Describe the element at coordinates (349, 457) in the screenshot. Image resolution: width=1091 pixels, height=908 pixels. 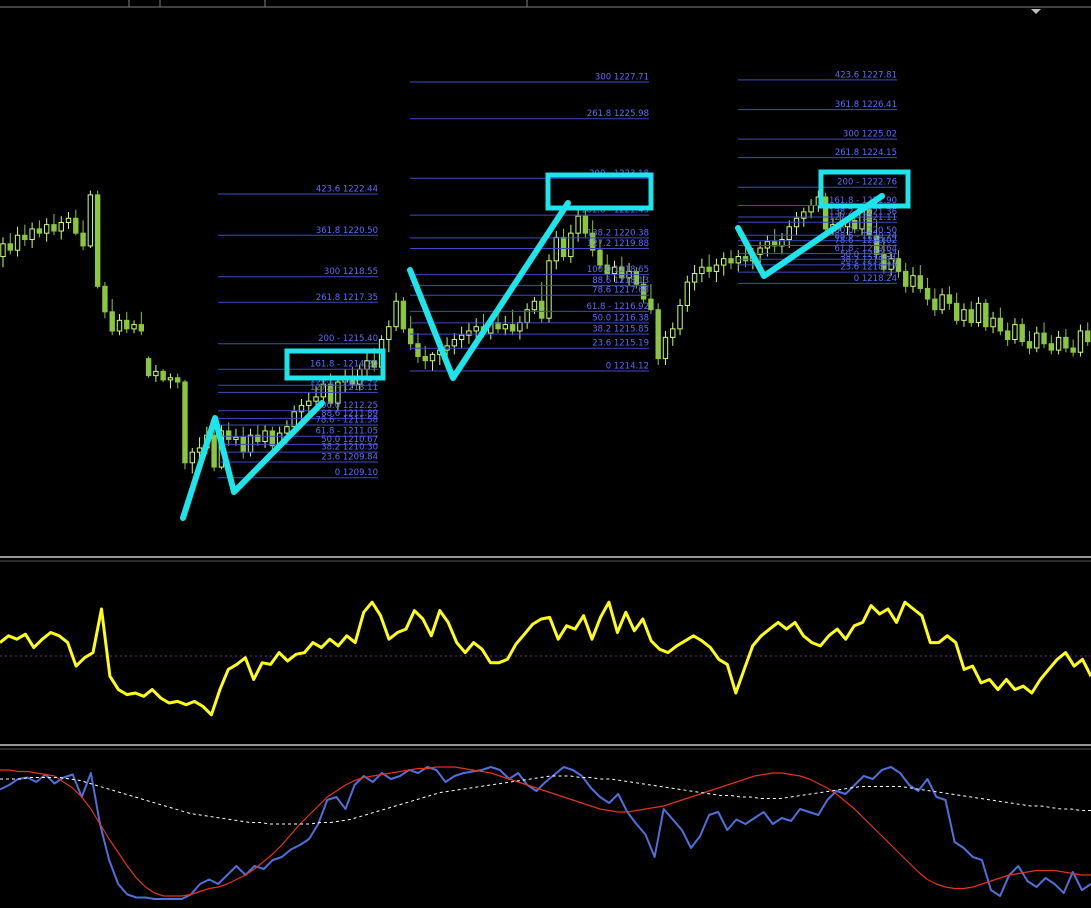
I see `fib-label: 23.6 1209.84` at that location.